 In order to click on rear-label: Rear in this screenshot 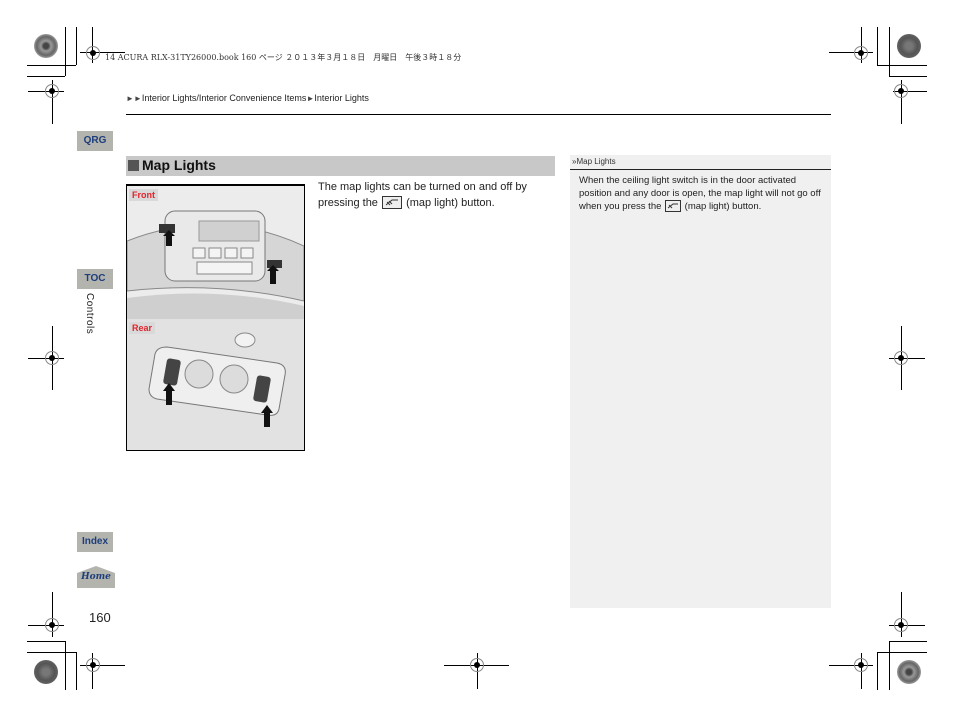, I will do `click(142, 328)`.